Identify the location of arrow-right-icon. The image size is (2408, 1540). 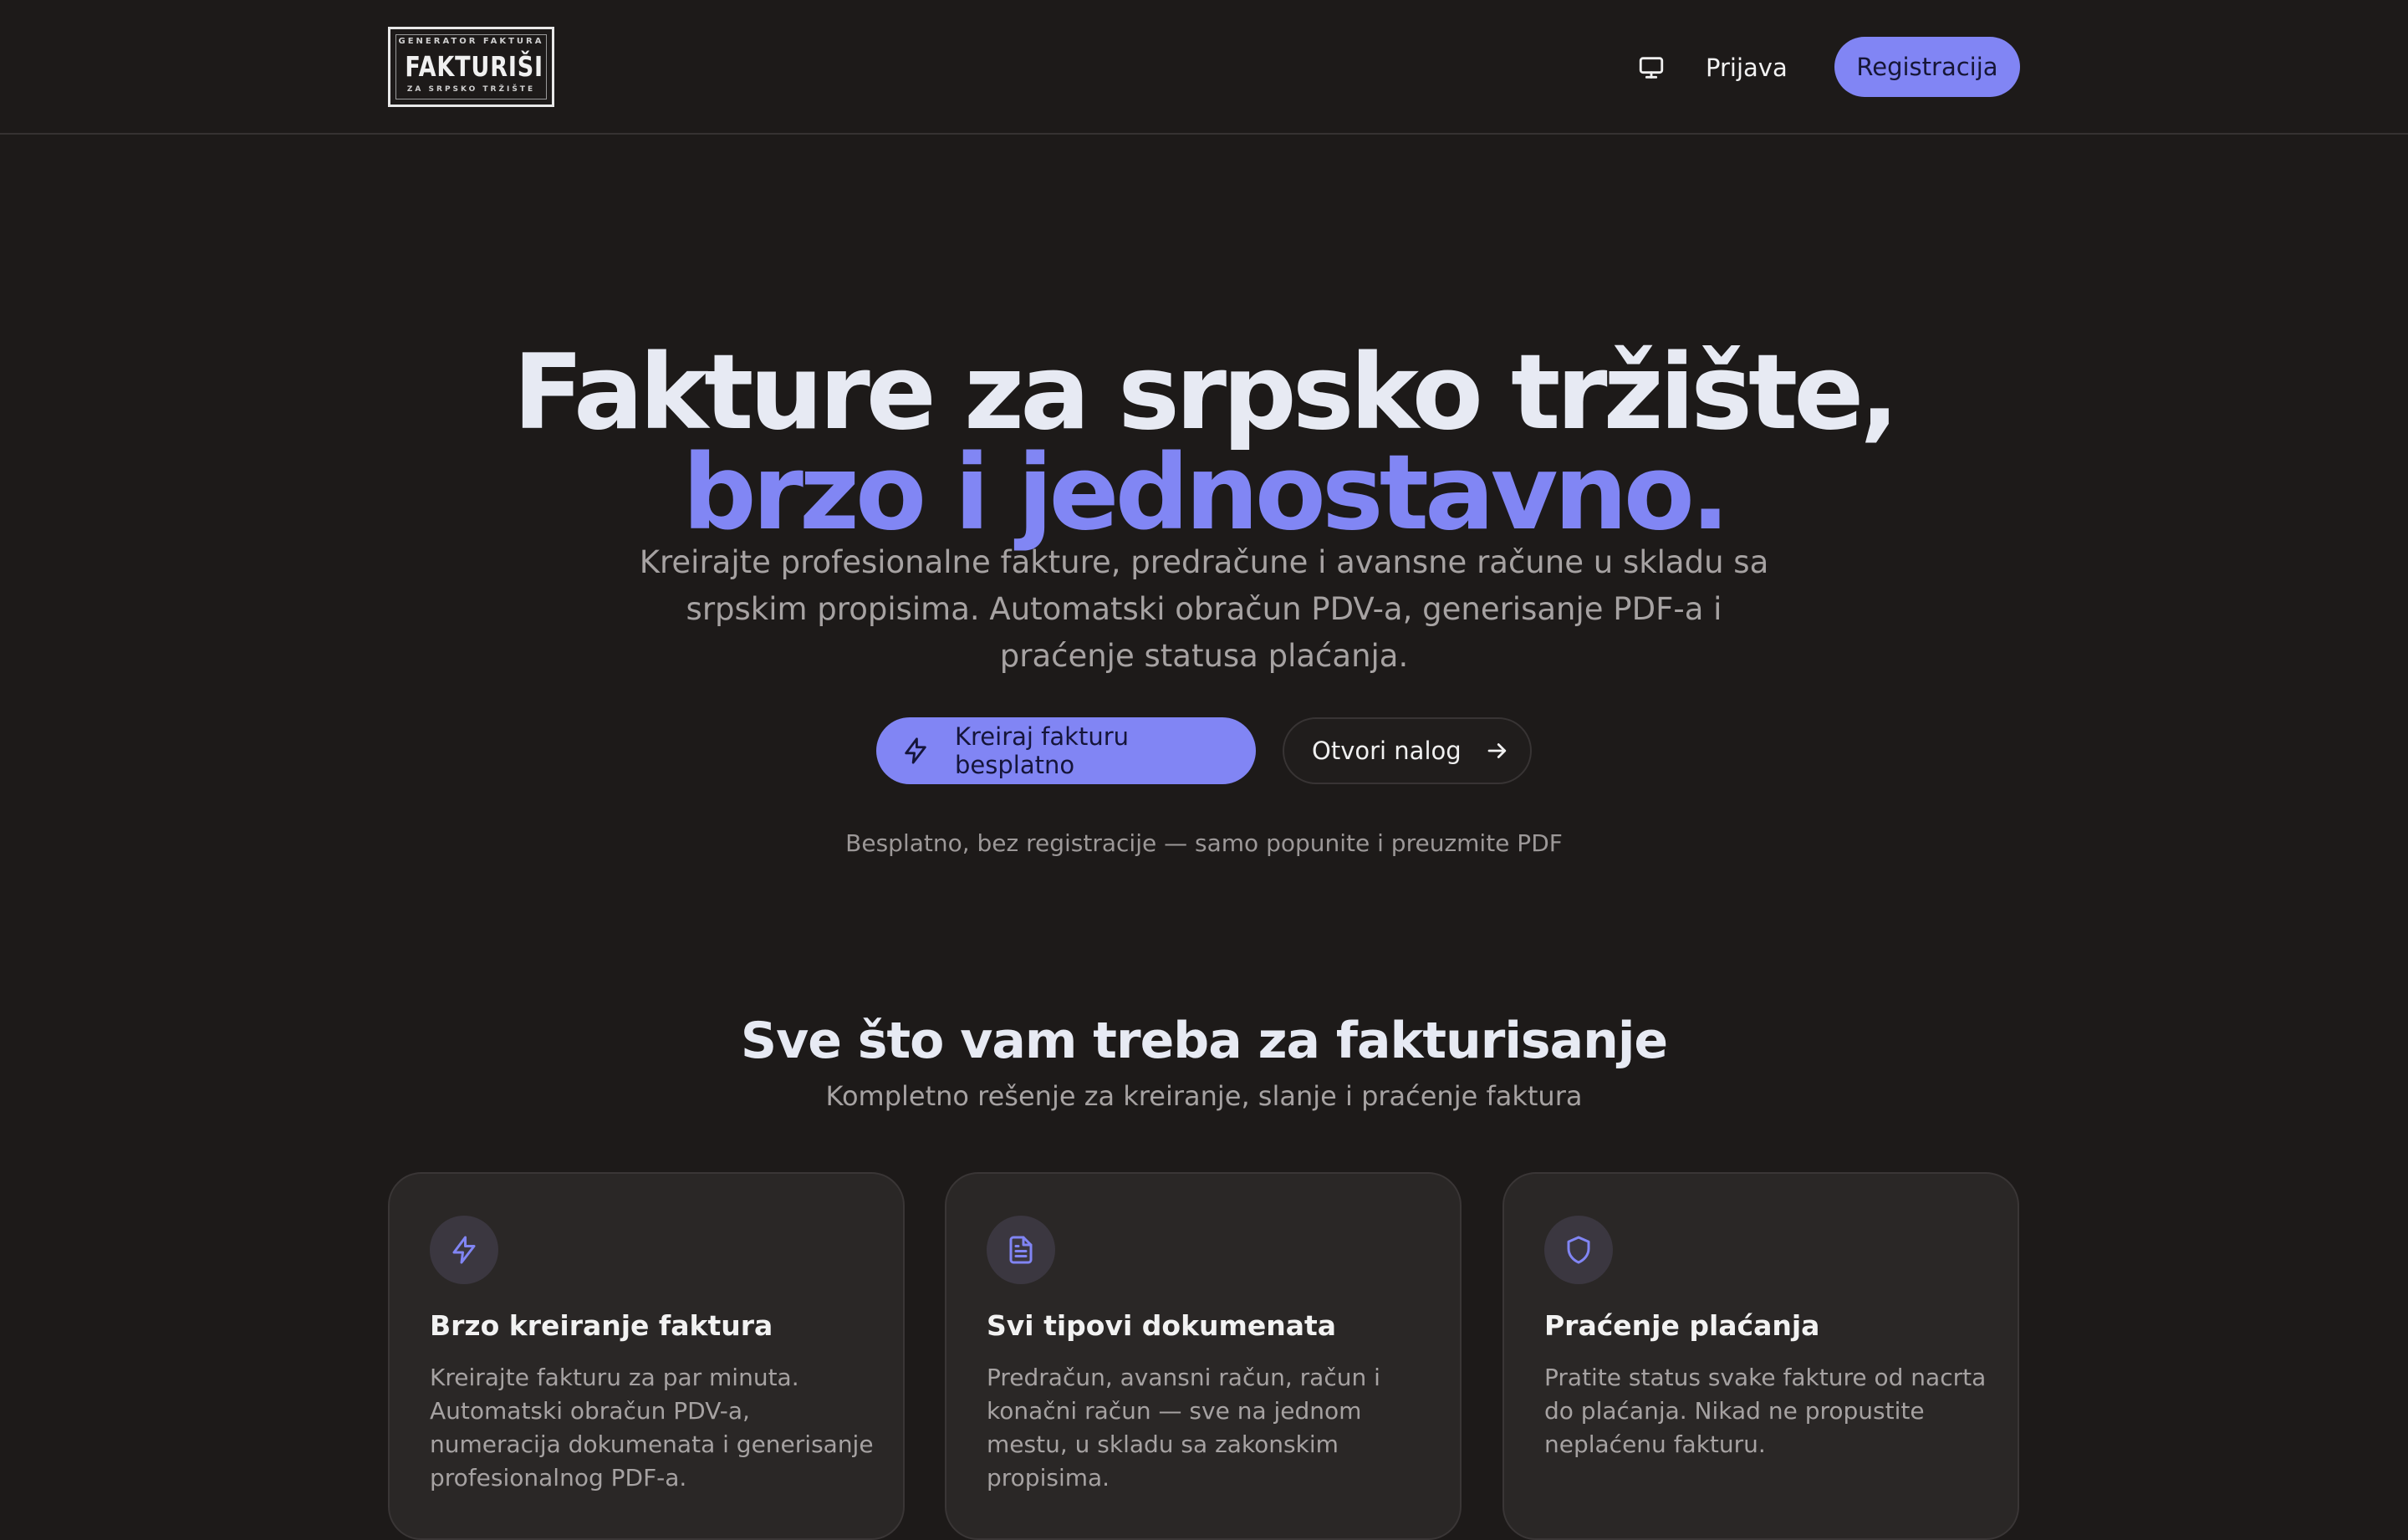
(1497, 750).